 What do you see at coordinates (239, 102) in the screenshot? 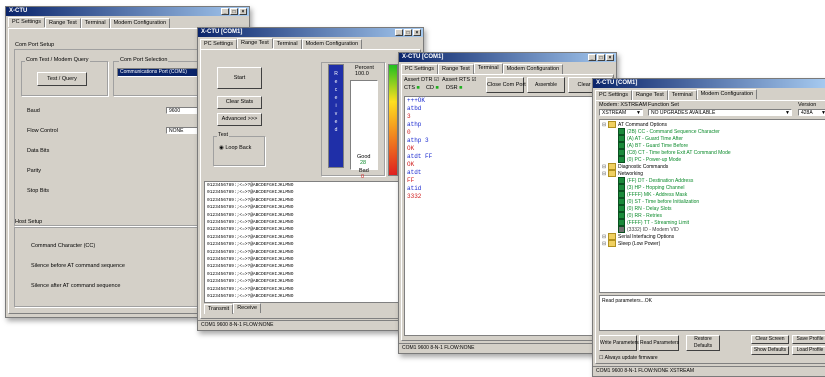
I see `clear-stats-button: Clear Stats` at bounding box center [239, 102].